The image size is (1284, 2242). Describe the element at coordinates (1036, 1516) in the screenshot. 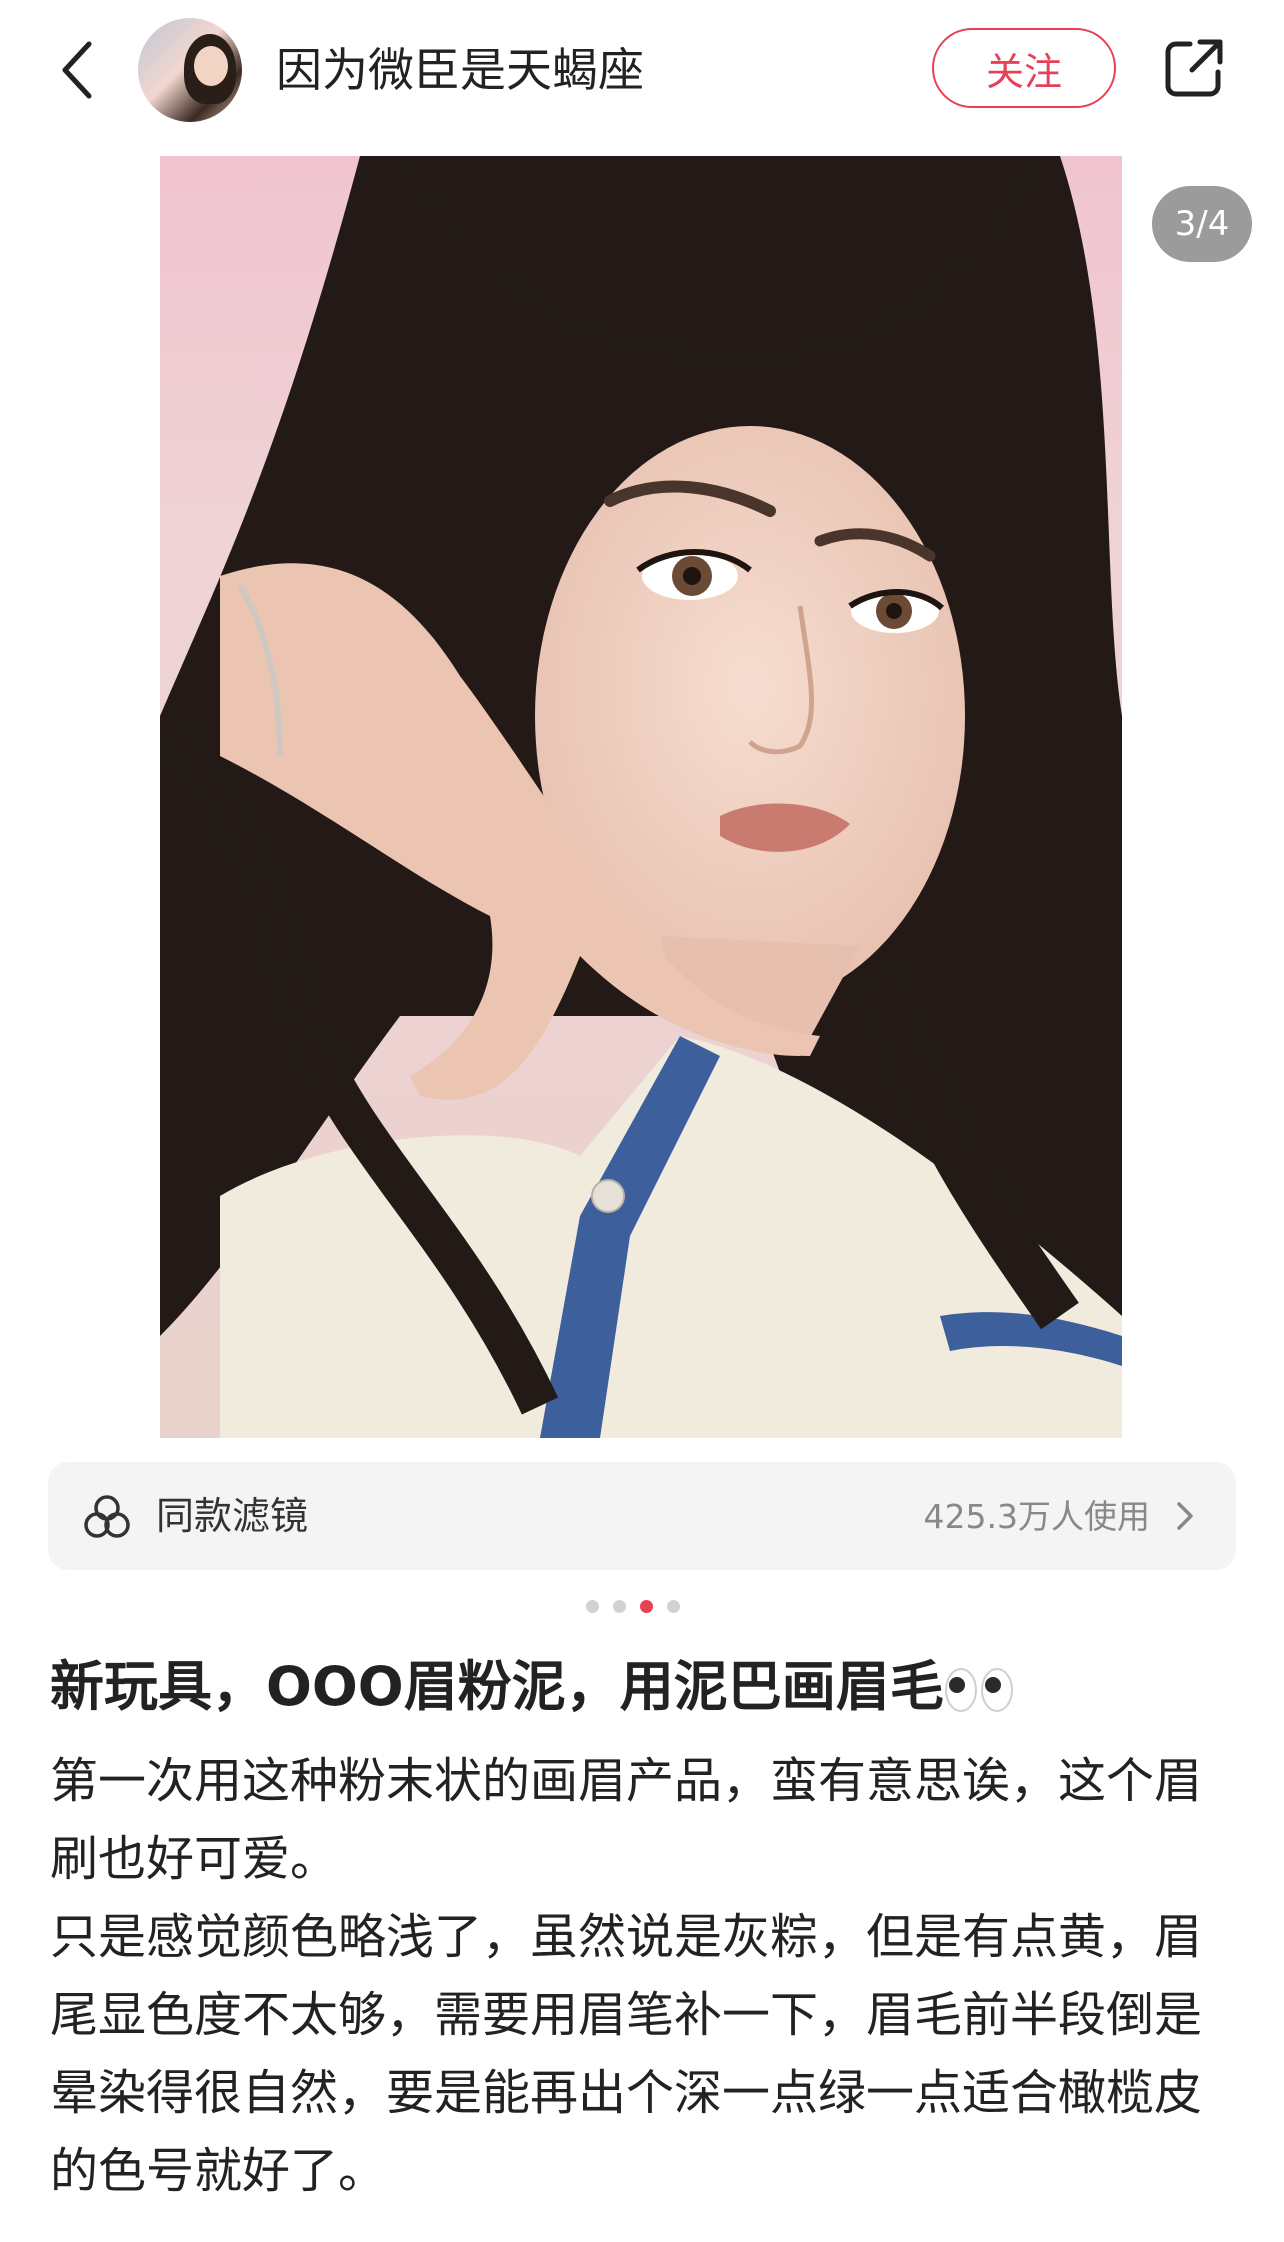

I see `filter-usage-count: 425.3万人使用` at that location.